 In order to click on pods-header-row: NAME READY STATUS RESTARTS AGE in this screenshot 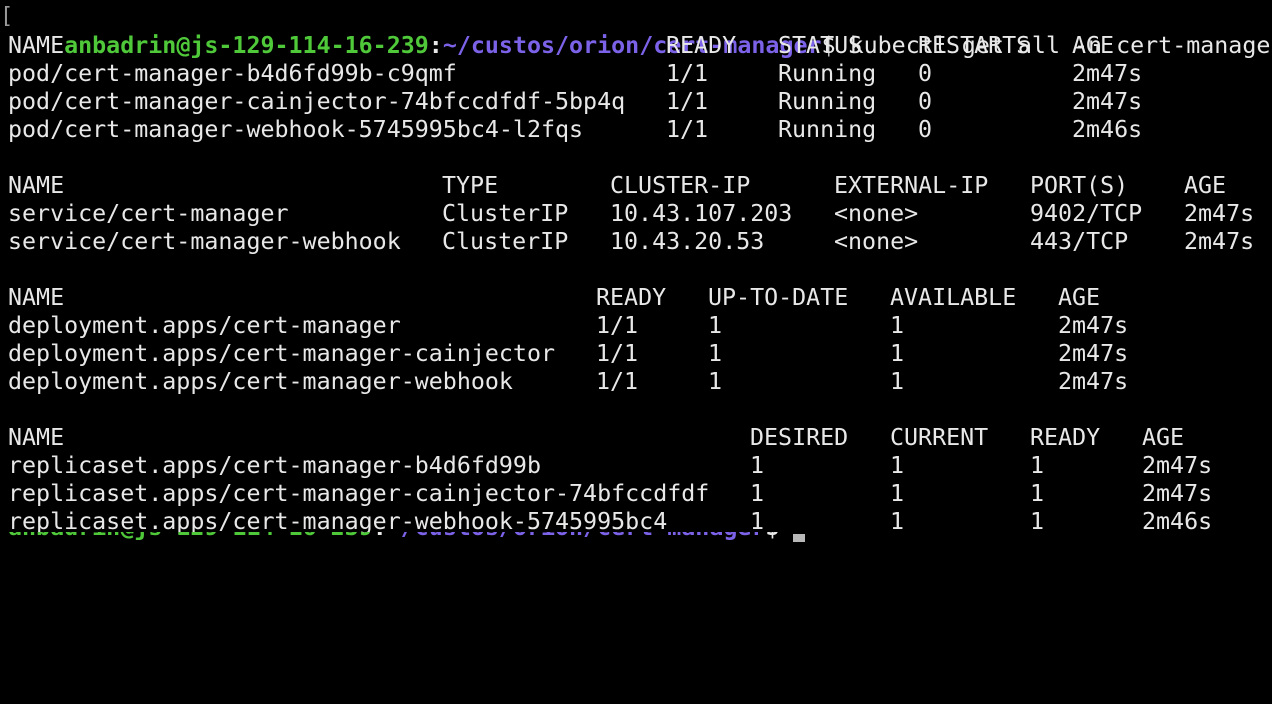, I will do `click(561, 46)`.